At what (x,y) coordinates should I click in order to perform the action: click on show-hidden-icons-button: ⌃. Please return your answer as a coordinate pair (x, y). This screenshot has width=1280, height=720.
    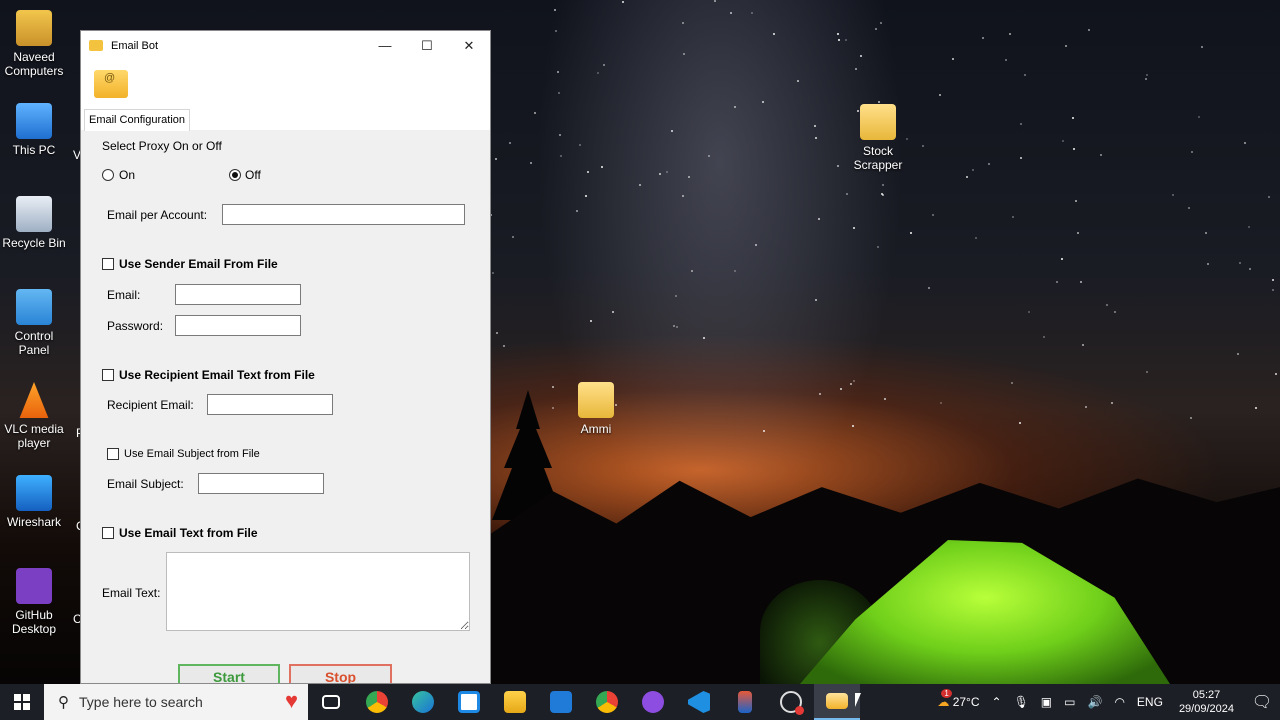
    Looking at the image, I should click on (997, 702).